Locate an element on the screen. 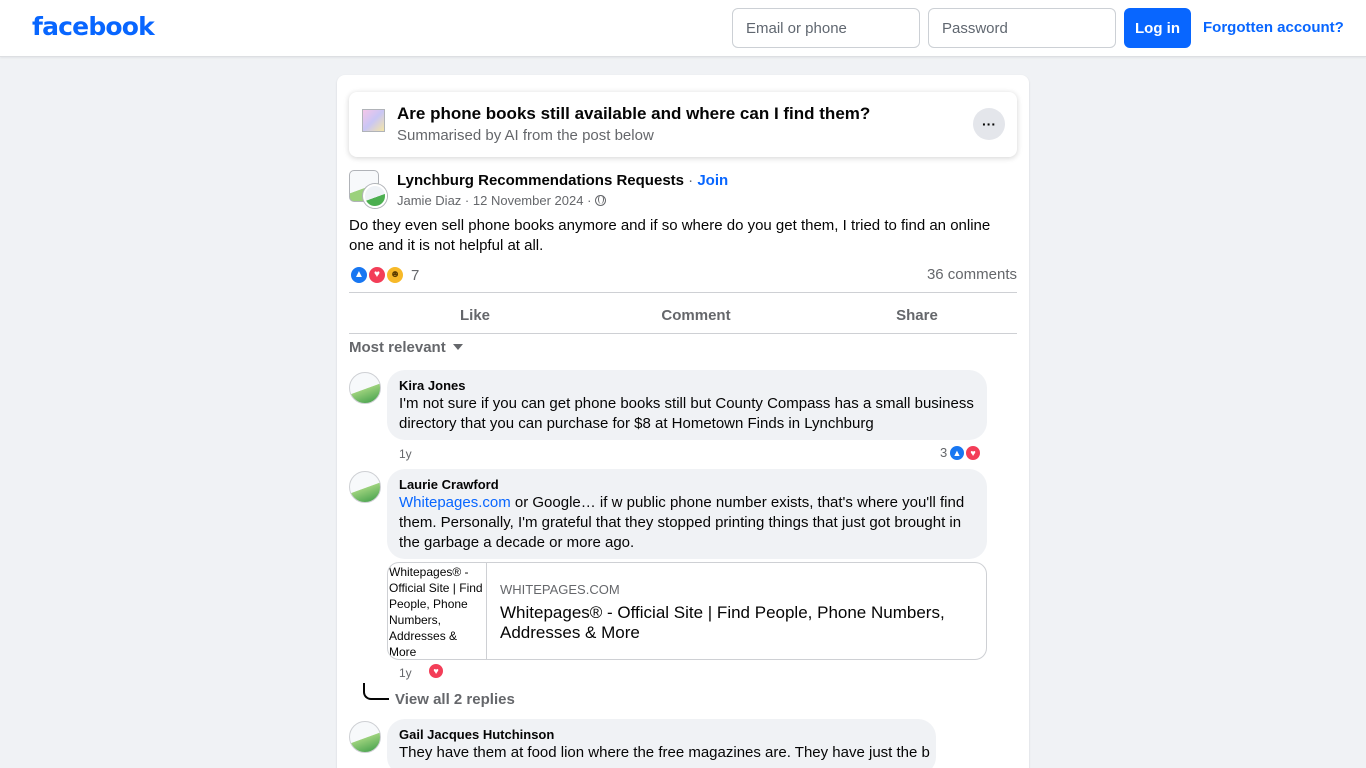  share-button: Share is located at coordinates (917, 316).